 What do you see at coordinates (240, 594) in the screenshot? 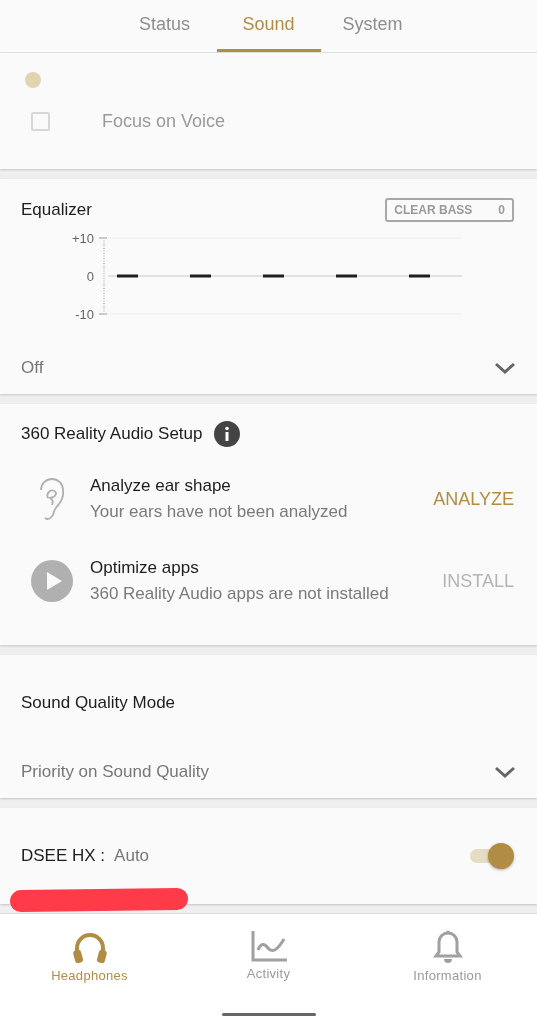
I see `item-subtitle: 360 Reality Audio apps are not installed` at bounding box center [240, 594].